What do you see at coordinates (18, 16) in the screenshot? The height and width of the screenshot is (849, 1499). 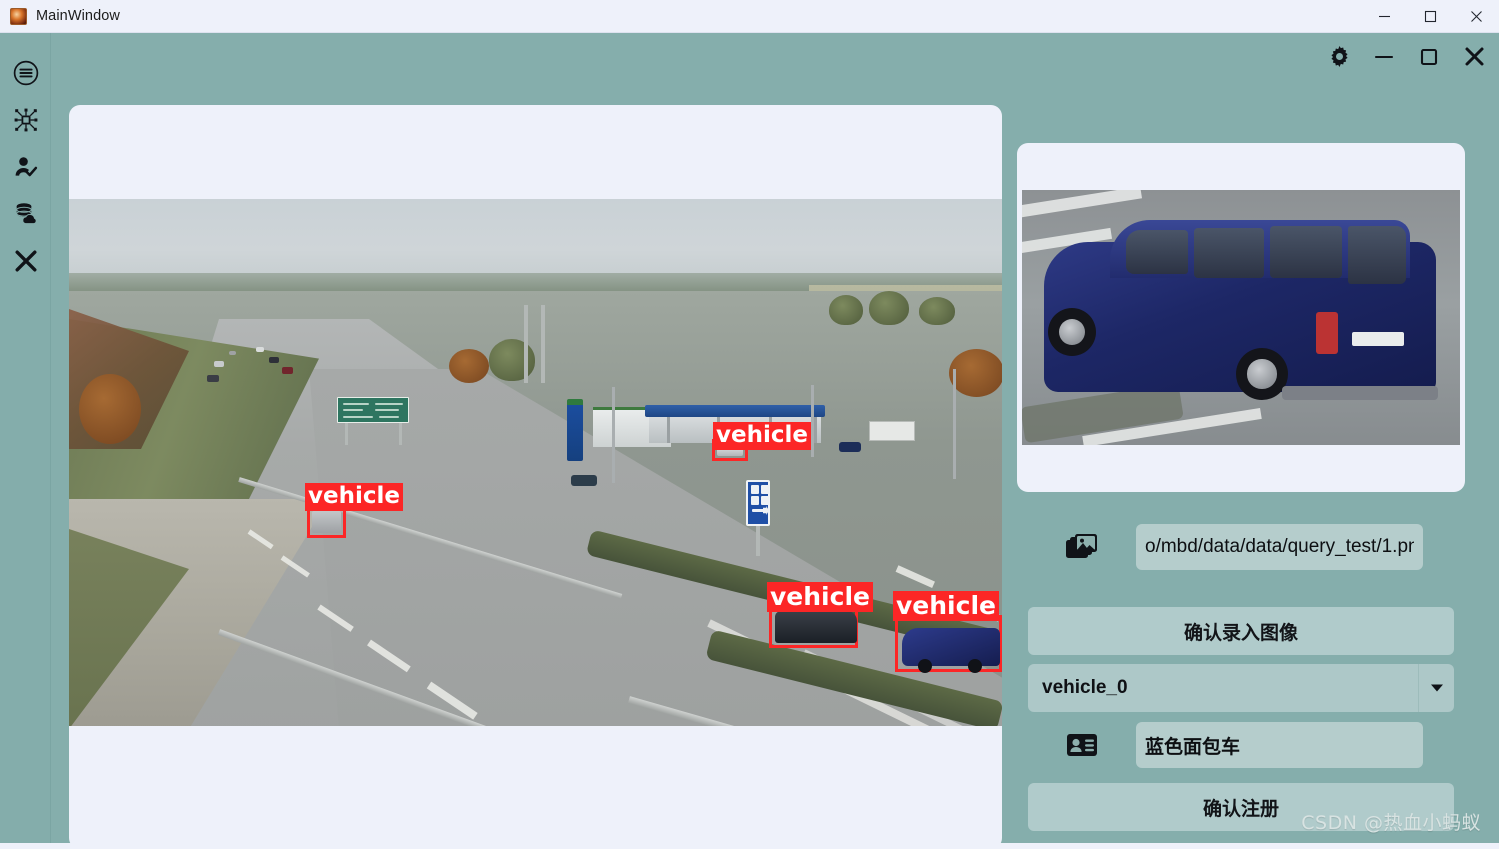 I see `app-logo-icon` at bounding box center [18, 16].